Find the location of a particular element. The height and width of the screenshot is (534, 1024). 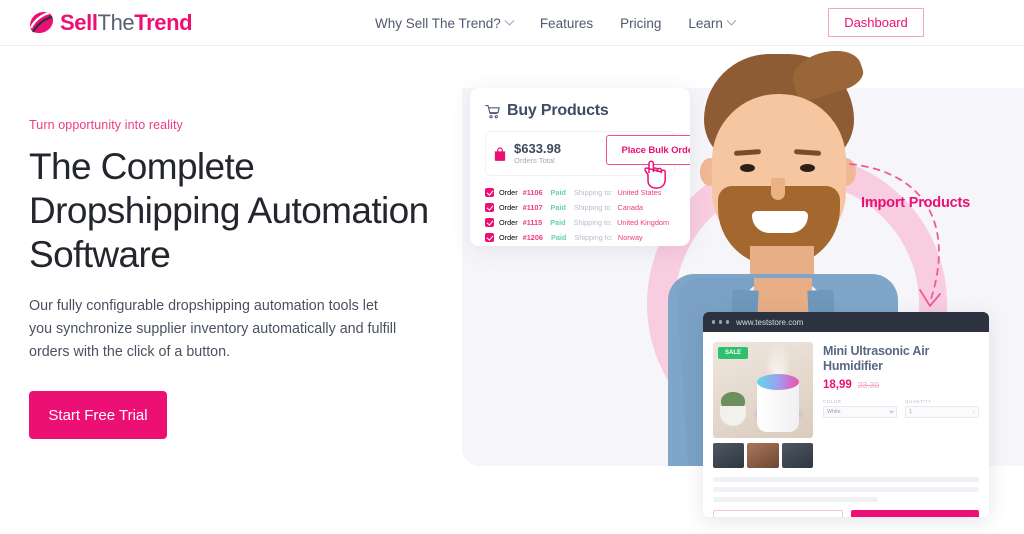

color-select: White is located at coordinates (860, 412).